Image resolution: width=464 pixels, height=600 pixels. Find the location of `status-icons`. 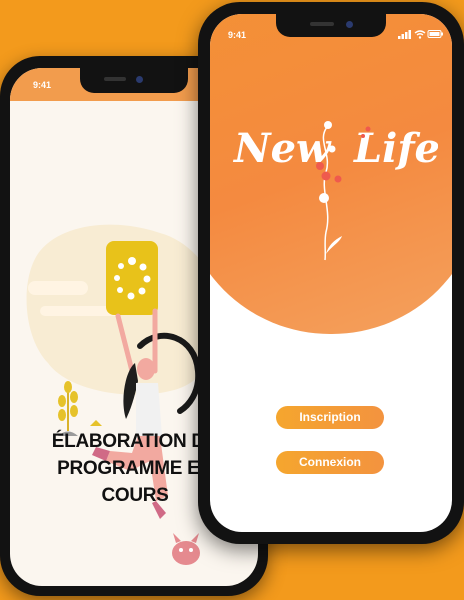

status-icons is located at coordinates (420, 34).